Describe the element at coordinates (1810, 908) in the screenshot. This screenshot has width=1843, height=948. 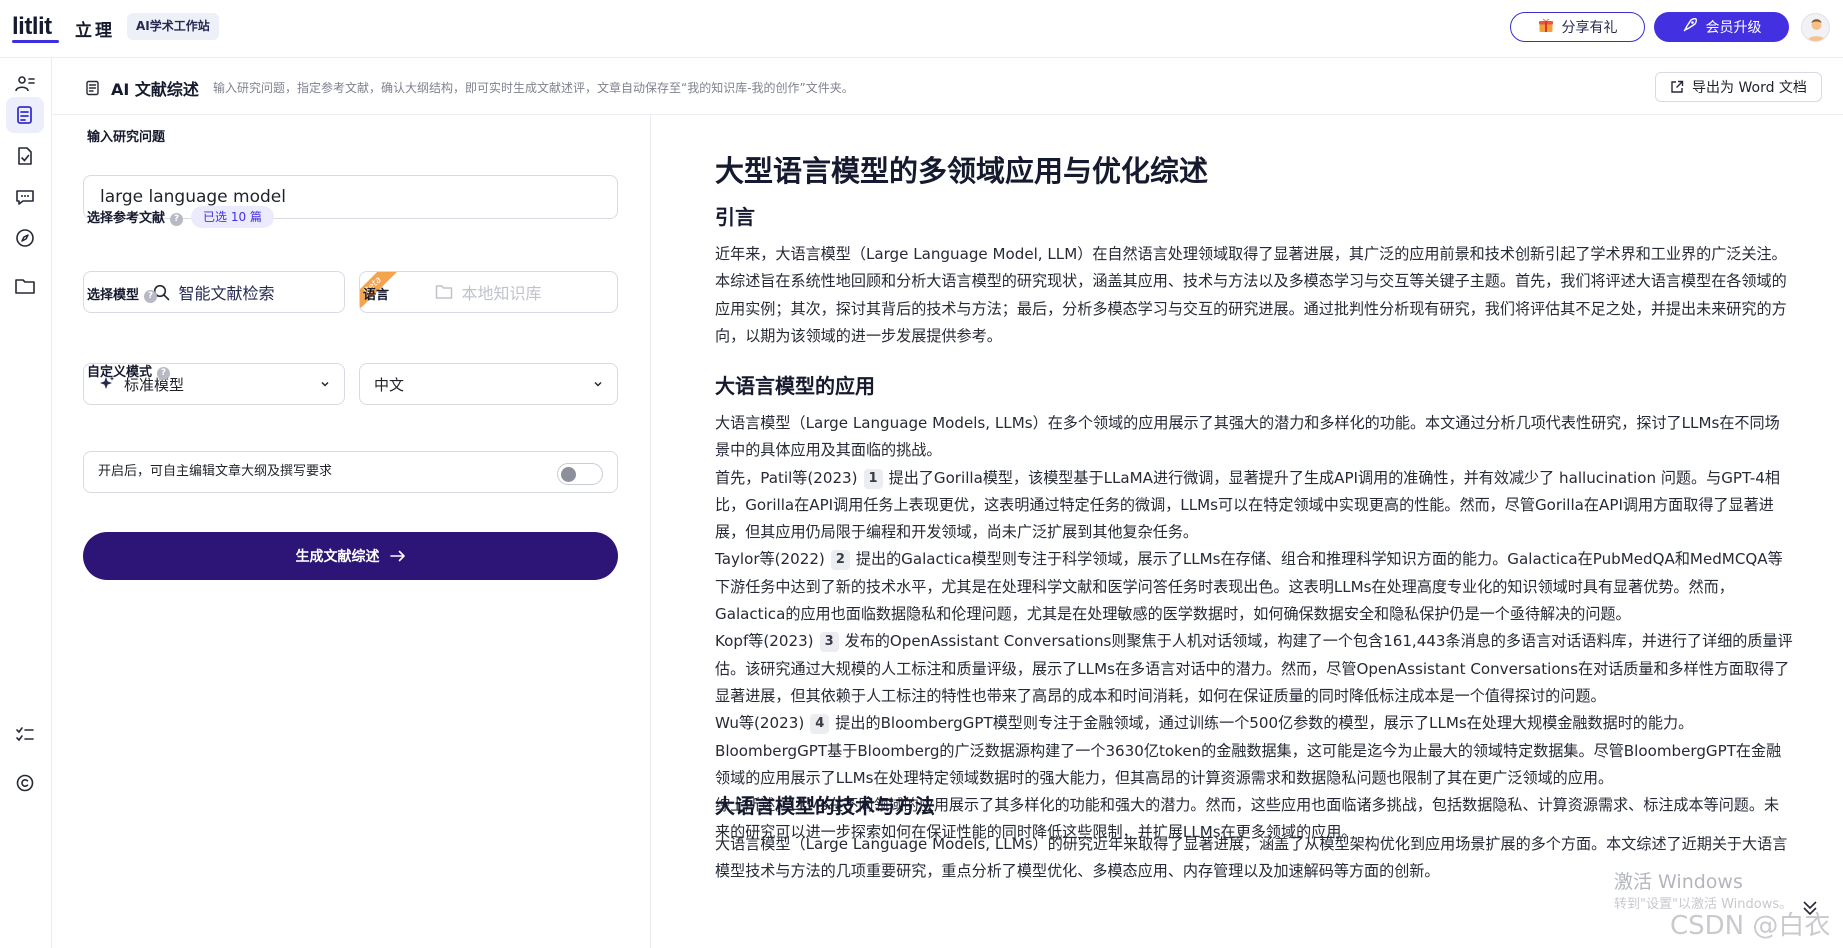
I see `collapse-icon` at that location.